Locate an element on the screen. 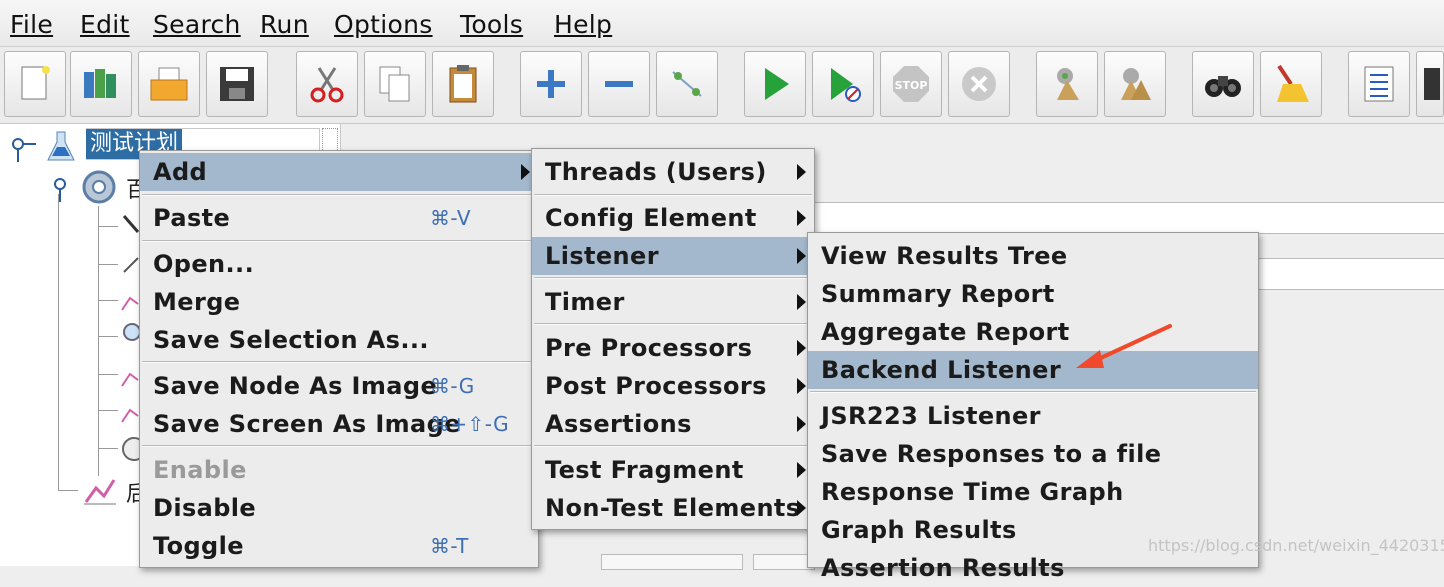 The image size is (1444, 587). menu-edit: Edit is located at coordinates (105, 24).